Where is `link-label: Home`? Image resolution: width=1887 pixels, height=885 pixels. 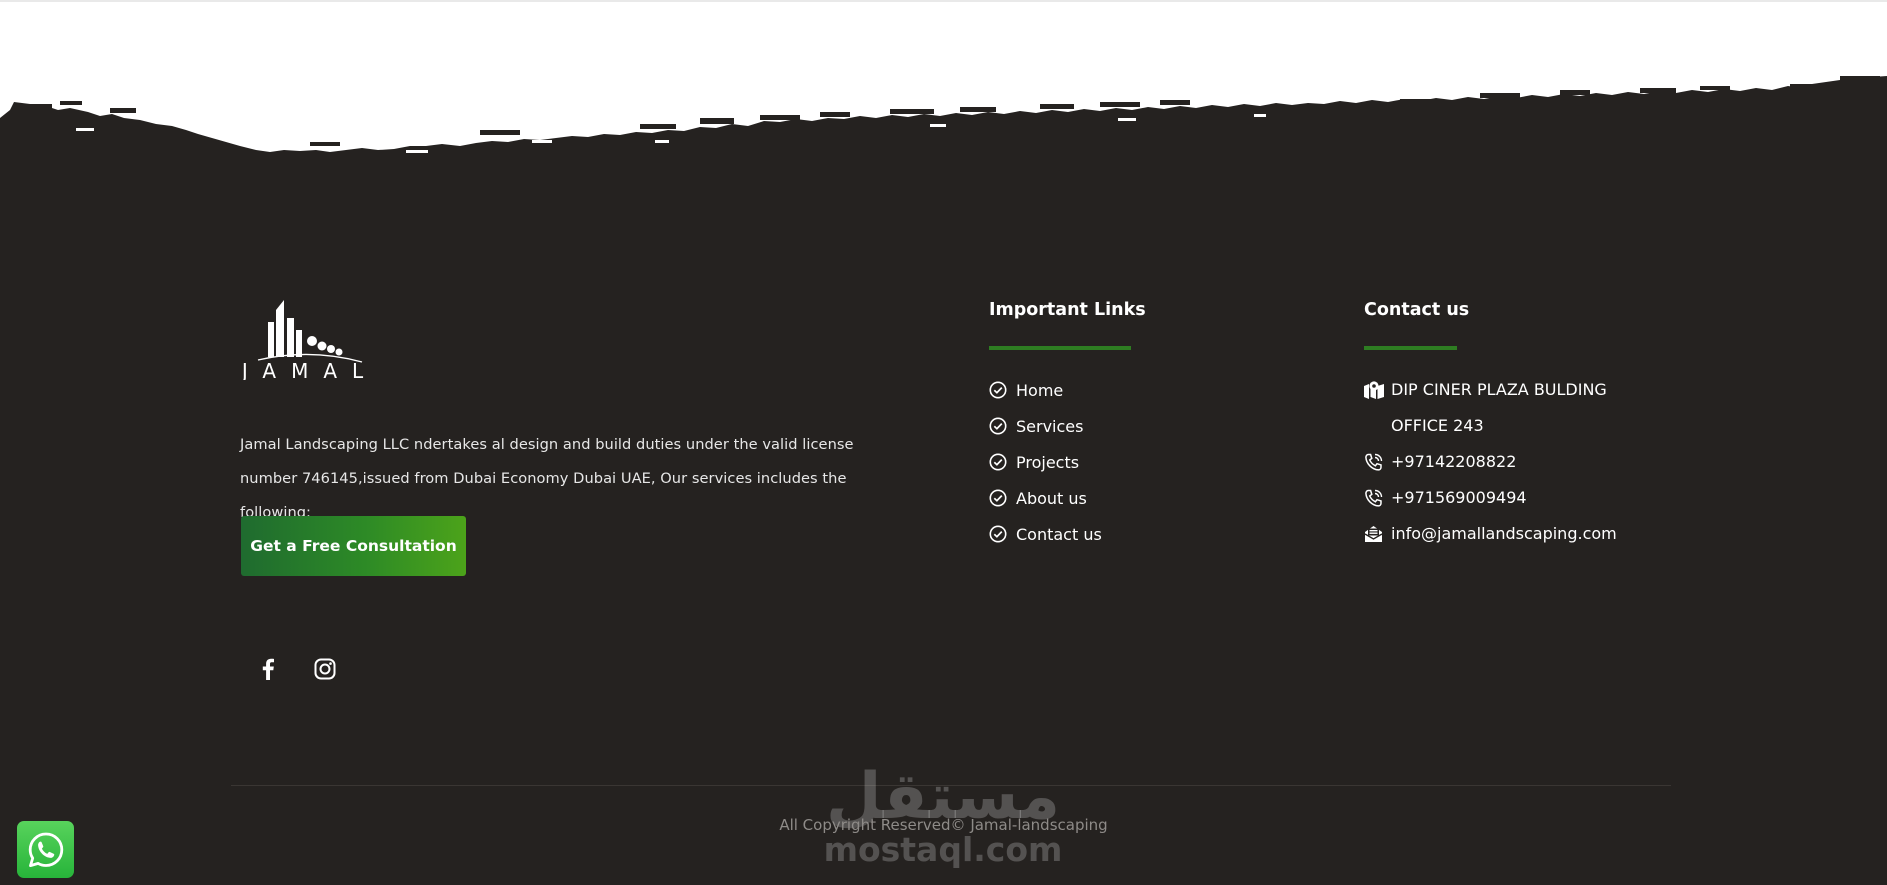 link-label: Home is located at coordinates (1040, 390).